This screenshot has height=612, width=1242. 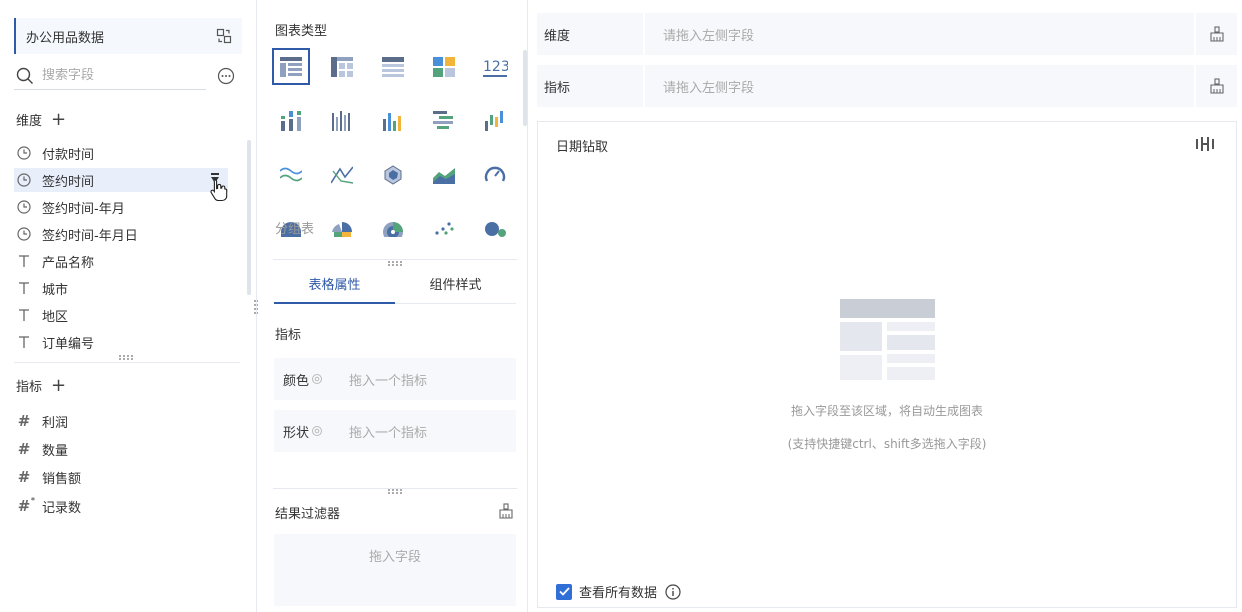 What do you see at coordinates (393, 120) in the screenshot?
I see `chart-type-column` at bounding box center [393, 120].